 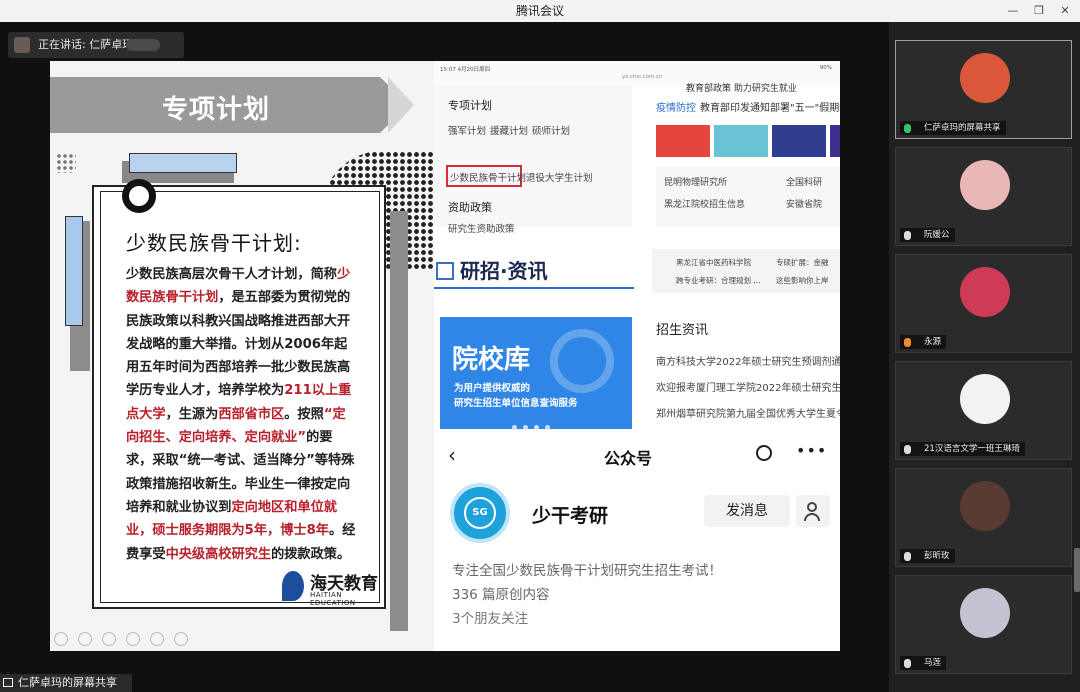 I want to click on status-time: 15:07 4月20日周四, so click(x=465, y=70).